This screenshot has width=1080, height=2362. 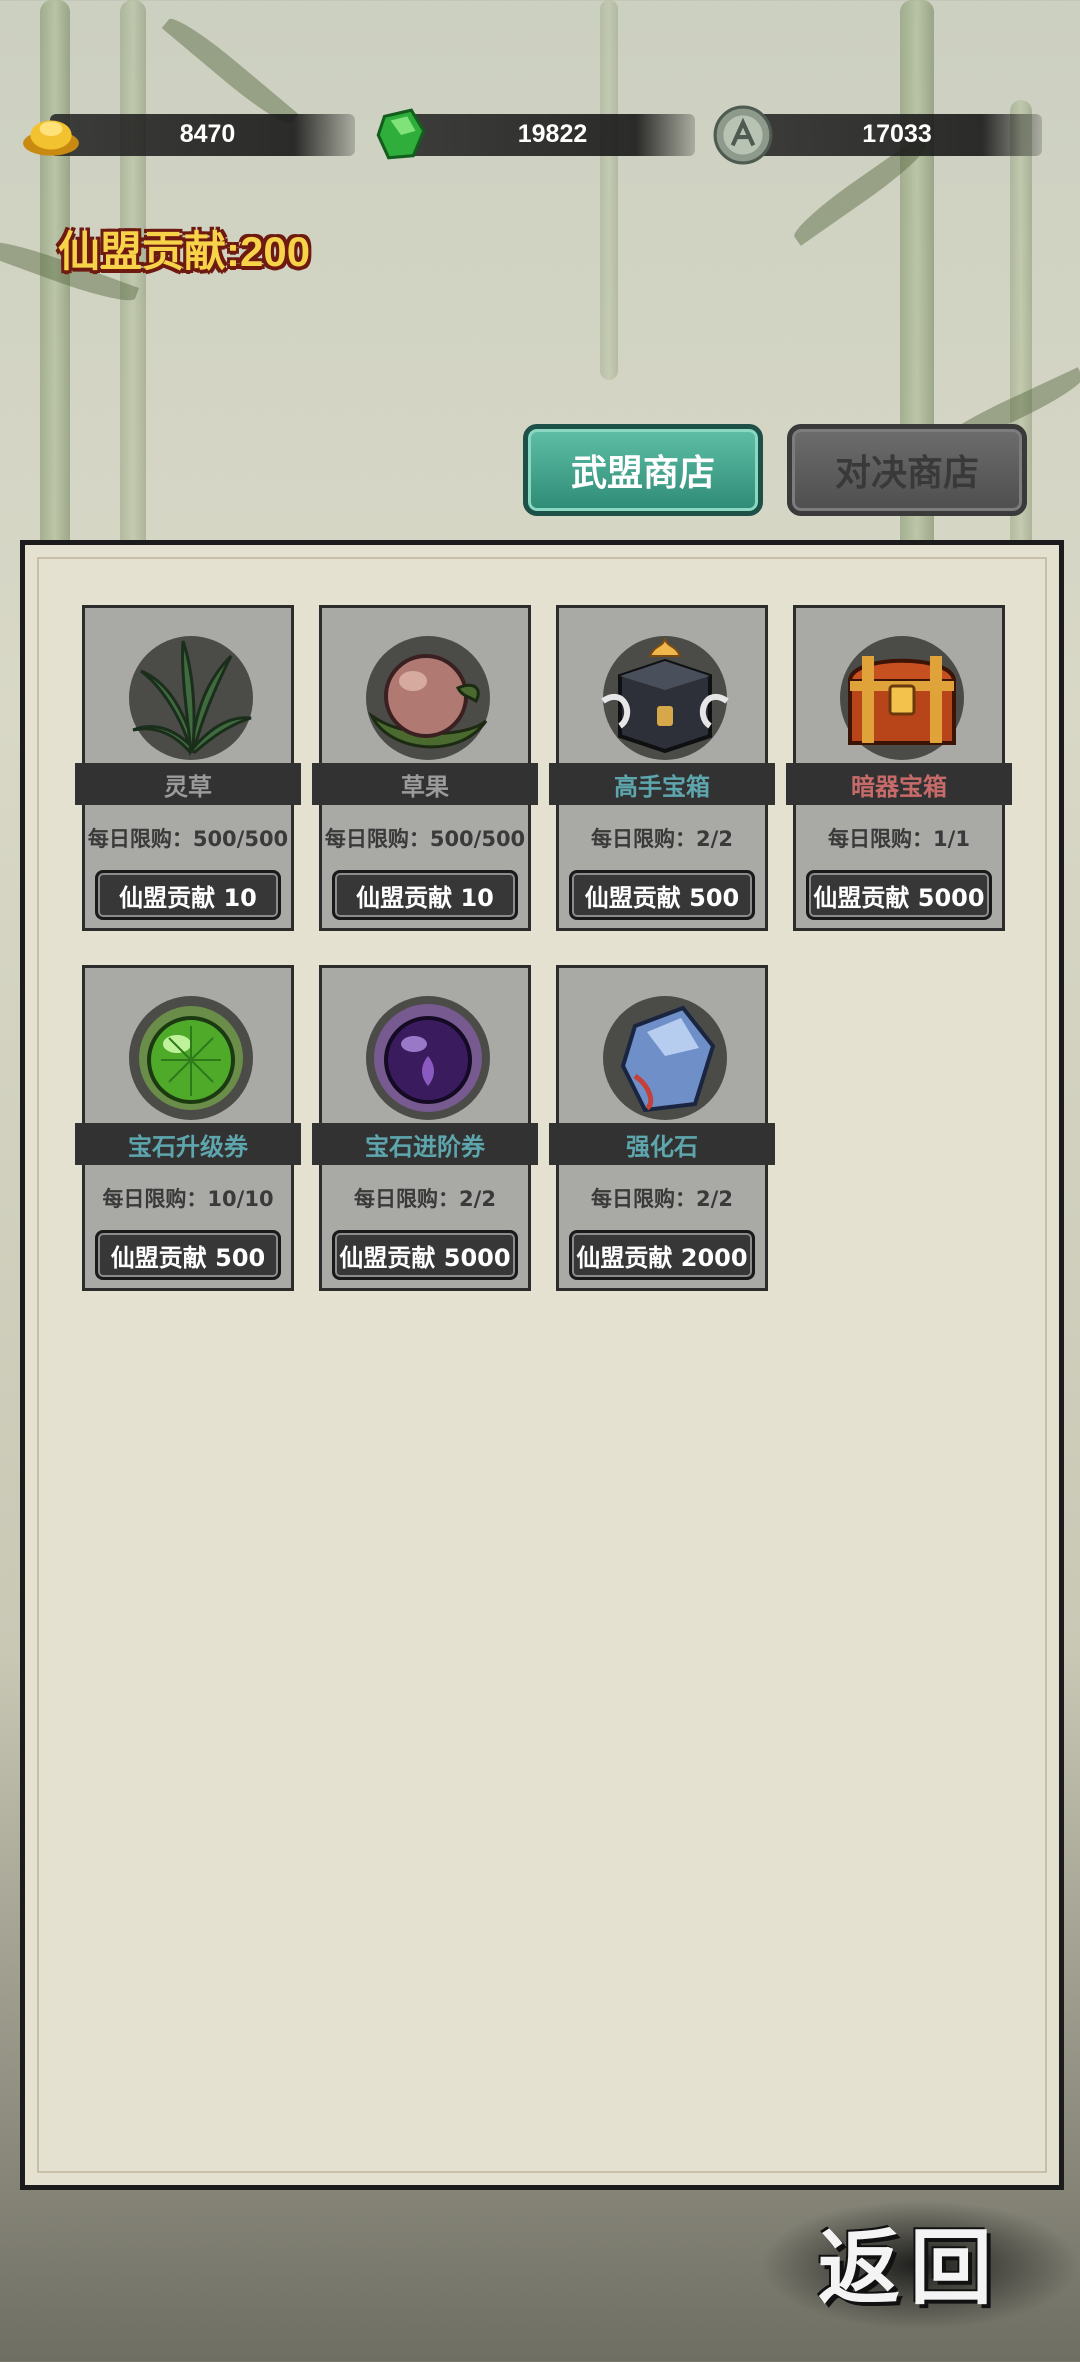 What do you see at coordinates (899, 839) in the screenshot?
I see `purchase-limit: 每日限购：1/1` at bounding box center [899, 839].